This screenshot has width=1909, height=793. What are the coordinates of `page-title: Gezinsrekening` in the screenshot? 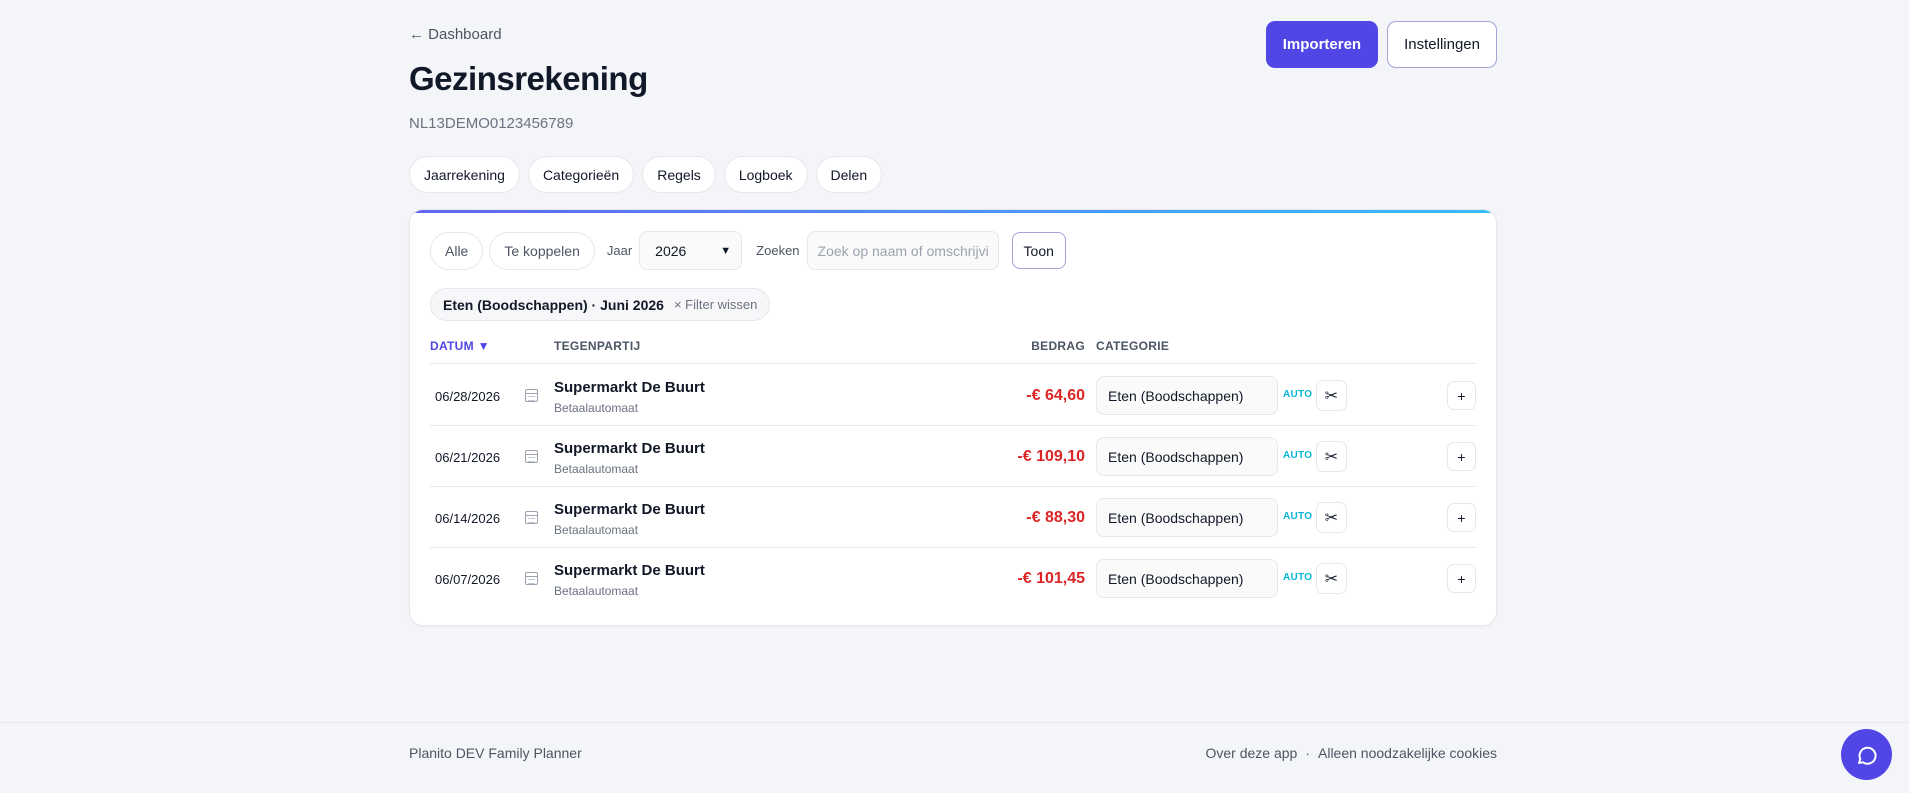 It's located at (528, 78).